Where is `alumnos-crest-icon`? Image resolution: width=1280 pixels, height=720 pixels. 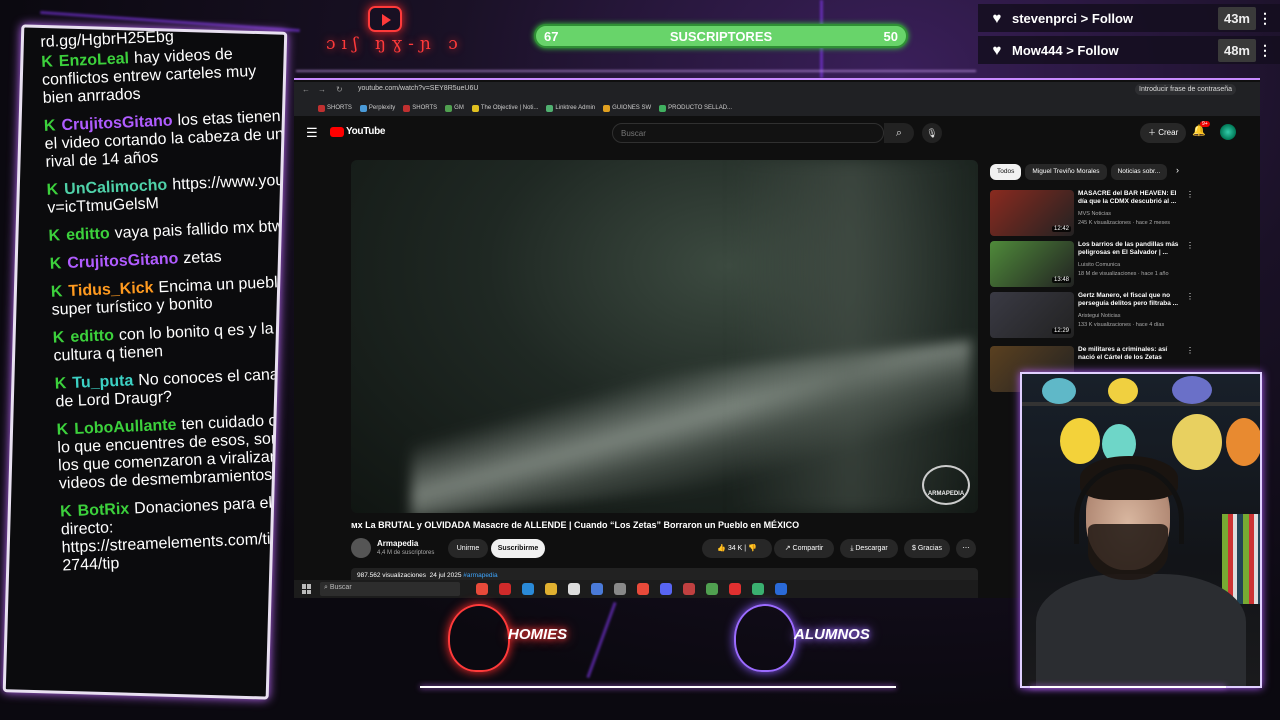 alumnos-crest-icon is located at coordinates (765, 638).